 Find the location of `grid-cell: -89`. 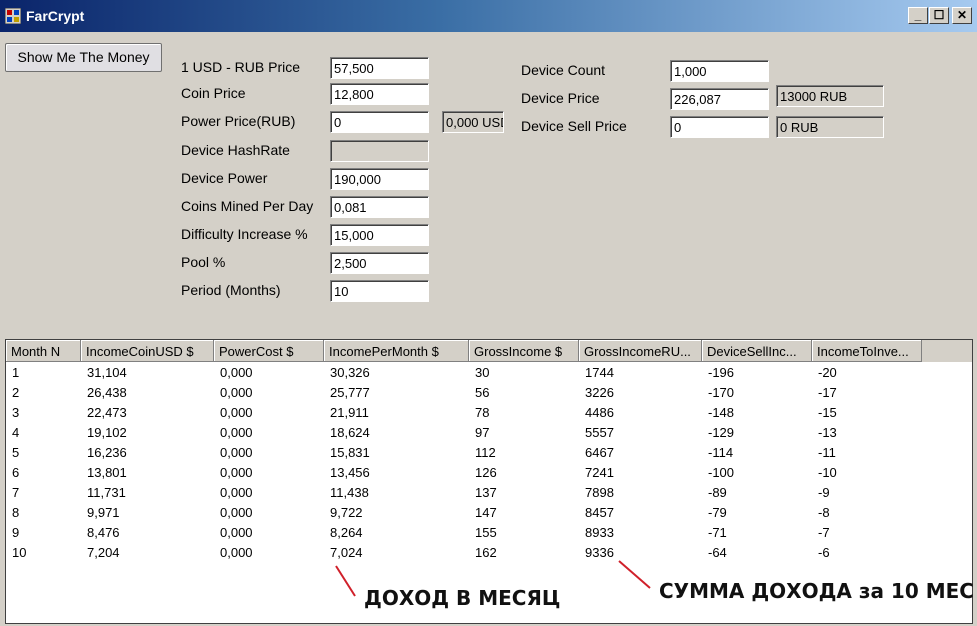

grid-cell: -89 is located at coordinates (717, 492).